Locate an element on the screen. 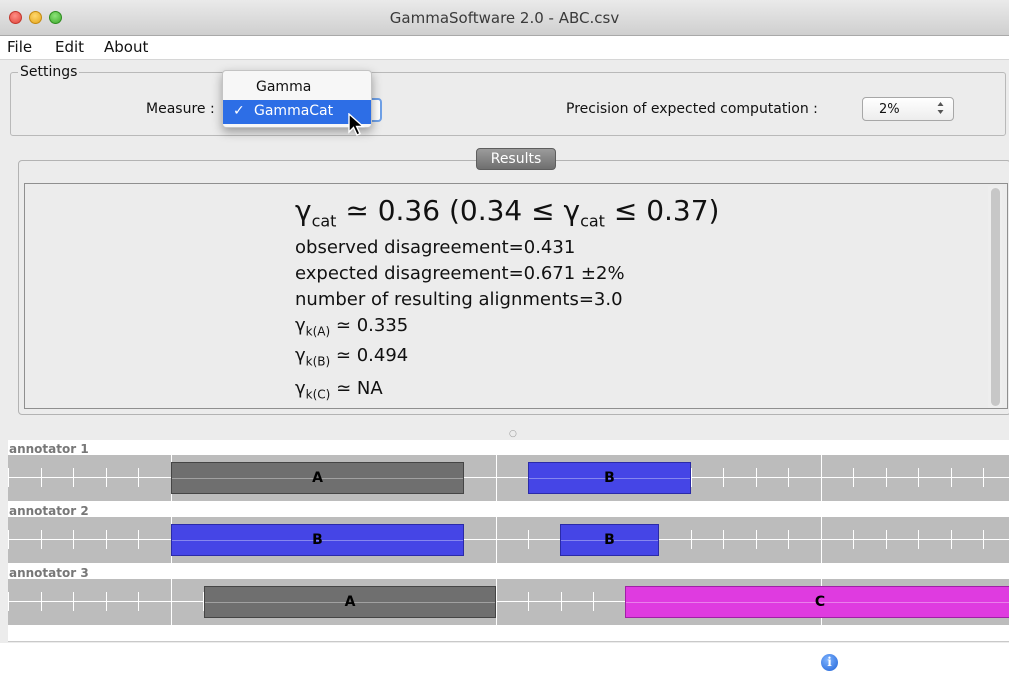 Image resolution: width=1009 pixels, height=677 pixels. annotator-label: annotator 3 is located at coordinates (49, 573).